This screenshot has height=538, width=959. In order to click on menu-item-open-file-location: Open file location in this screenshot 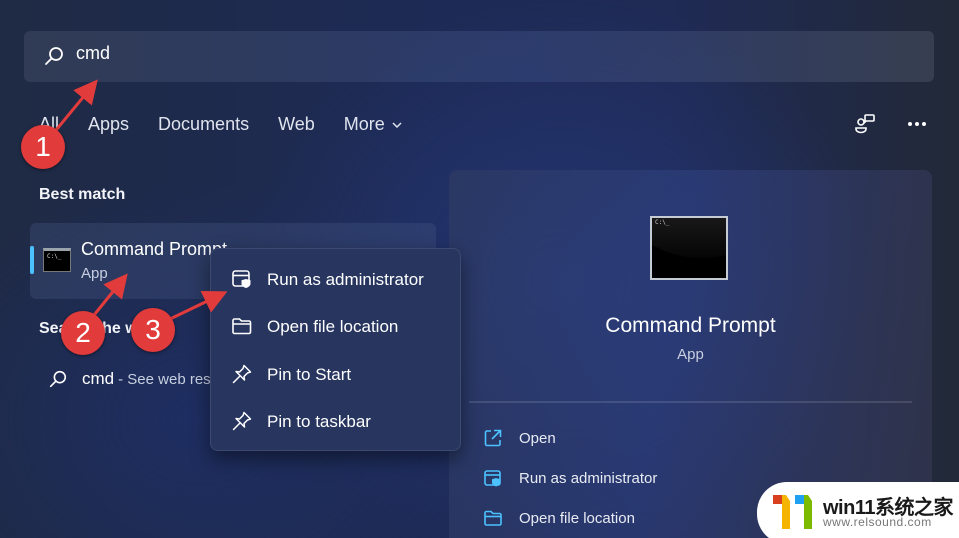, I will do `click(335, 327)`.